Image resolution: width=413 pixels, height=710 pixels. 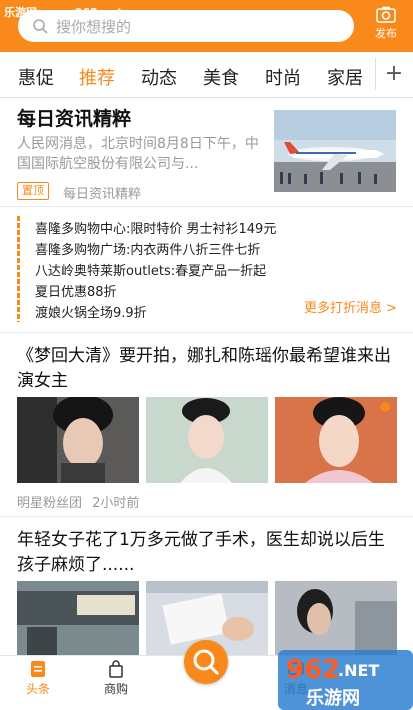 What do you see at coordinates (386, 33) in the screenshot?
I see `publish-label: 发布` at bounding box center [386, 33].